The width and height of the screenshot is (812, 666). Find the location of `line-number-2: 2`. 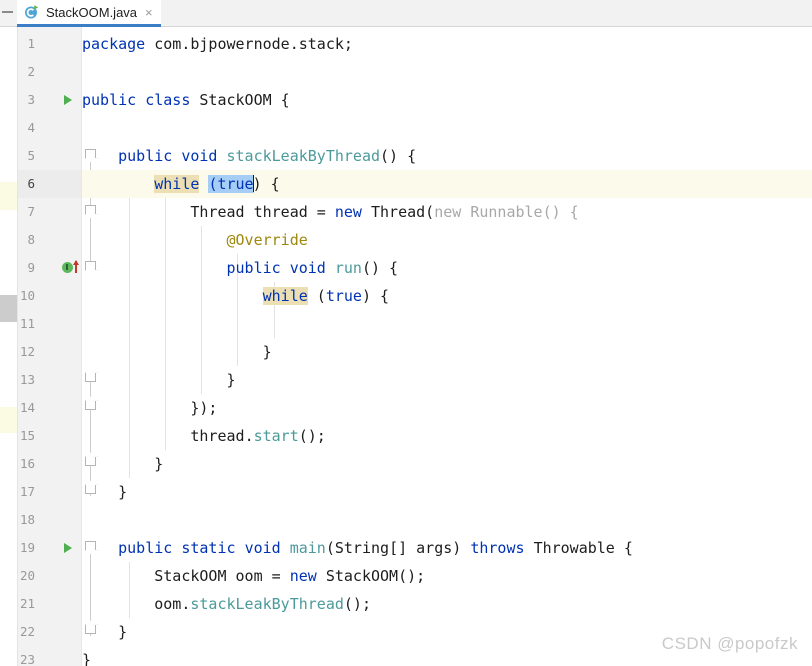

line-number-2: 2 is located at coordinates (20, 72).